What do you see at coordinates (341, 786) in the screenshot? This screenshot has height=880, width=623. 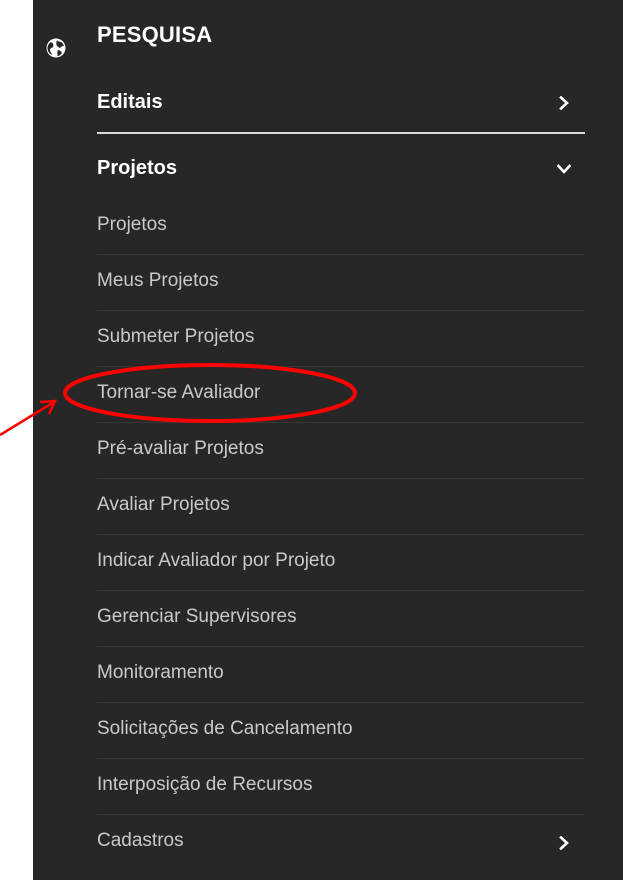 I see `menu-item-interposicao-recursos: Interposição de Recursos` at bounding box center [341, 786].